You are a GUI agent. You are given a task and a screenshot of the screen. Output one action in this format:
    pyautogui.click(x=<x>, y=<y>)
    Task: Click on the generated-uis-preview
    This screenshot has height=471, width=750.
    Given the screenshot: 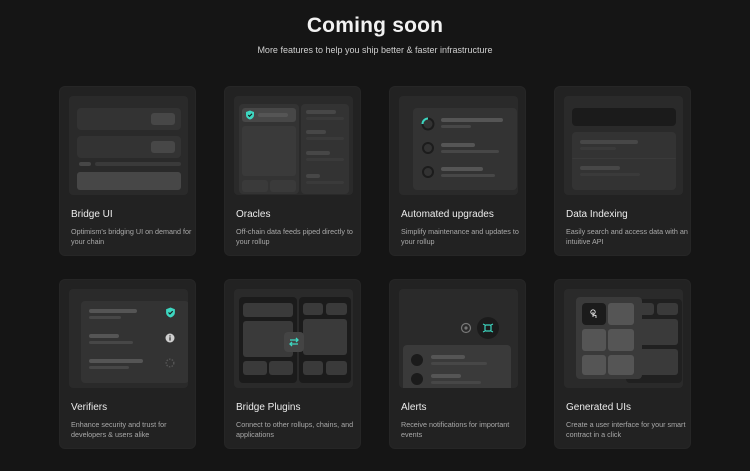 What is the action you would take?
    pyautogui.click(x=623, y=338)
    